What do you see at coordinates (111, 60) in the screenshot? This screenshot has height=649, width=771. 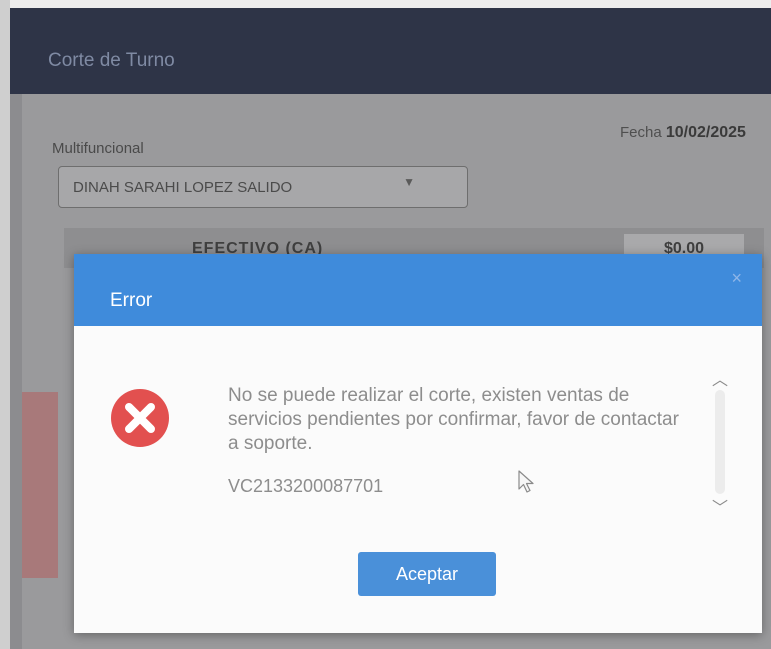 I see `window-title: Corte de Turno` at bounding box center [111, 60].